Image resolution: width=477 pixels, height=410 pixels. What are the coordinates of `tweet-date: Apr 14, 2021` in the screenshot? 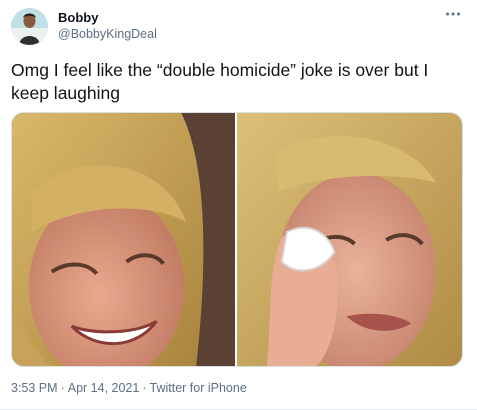 It's located at (104, 388).